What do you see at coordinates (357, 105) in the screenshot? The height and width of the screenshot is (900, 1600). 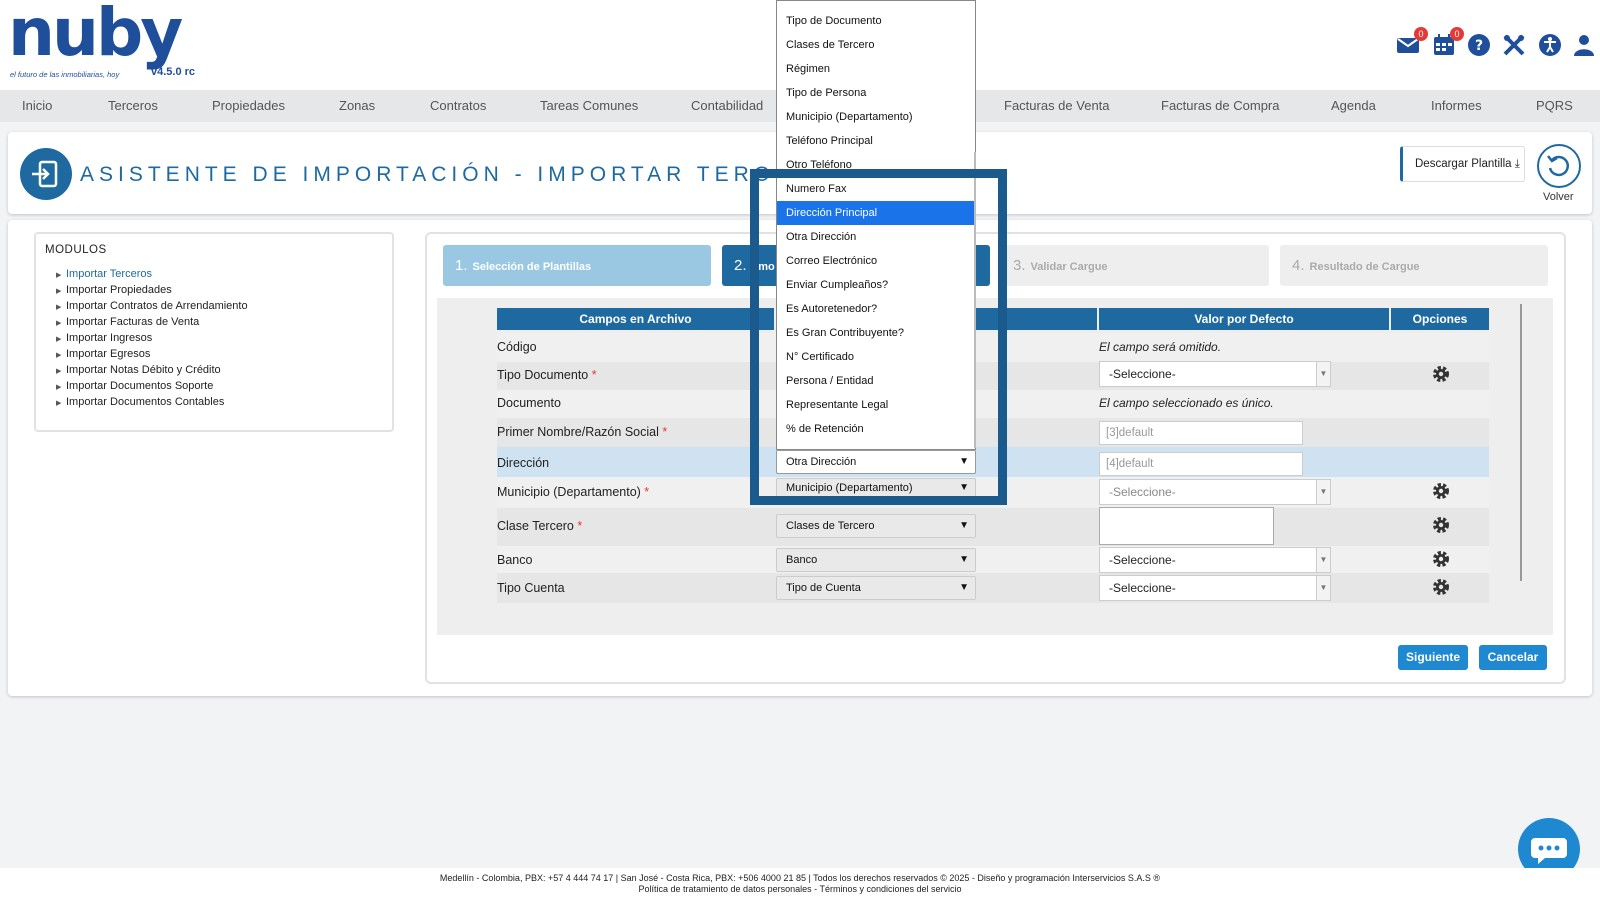 I see `nav-item-zonas: Zonas` at bounding box center [357, 105].